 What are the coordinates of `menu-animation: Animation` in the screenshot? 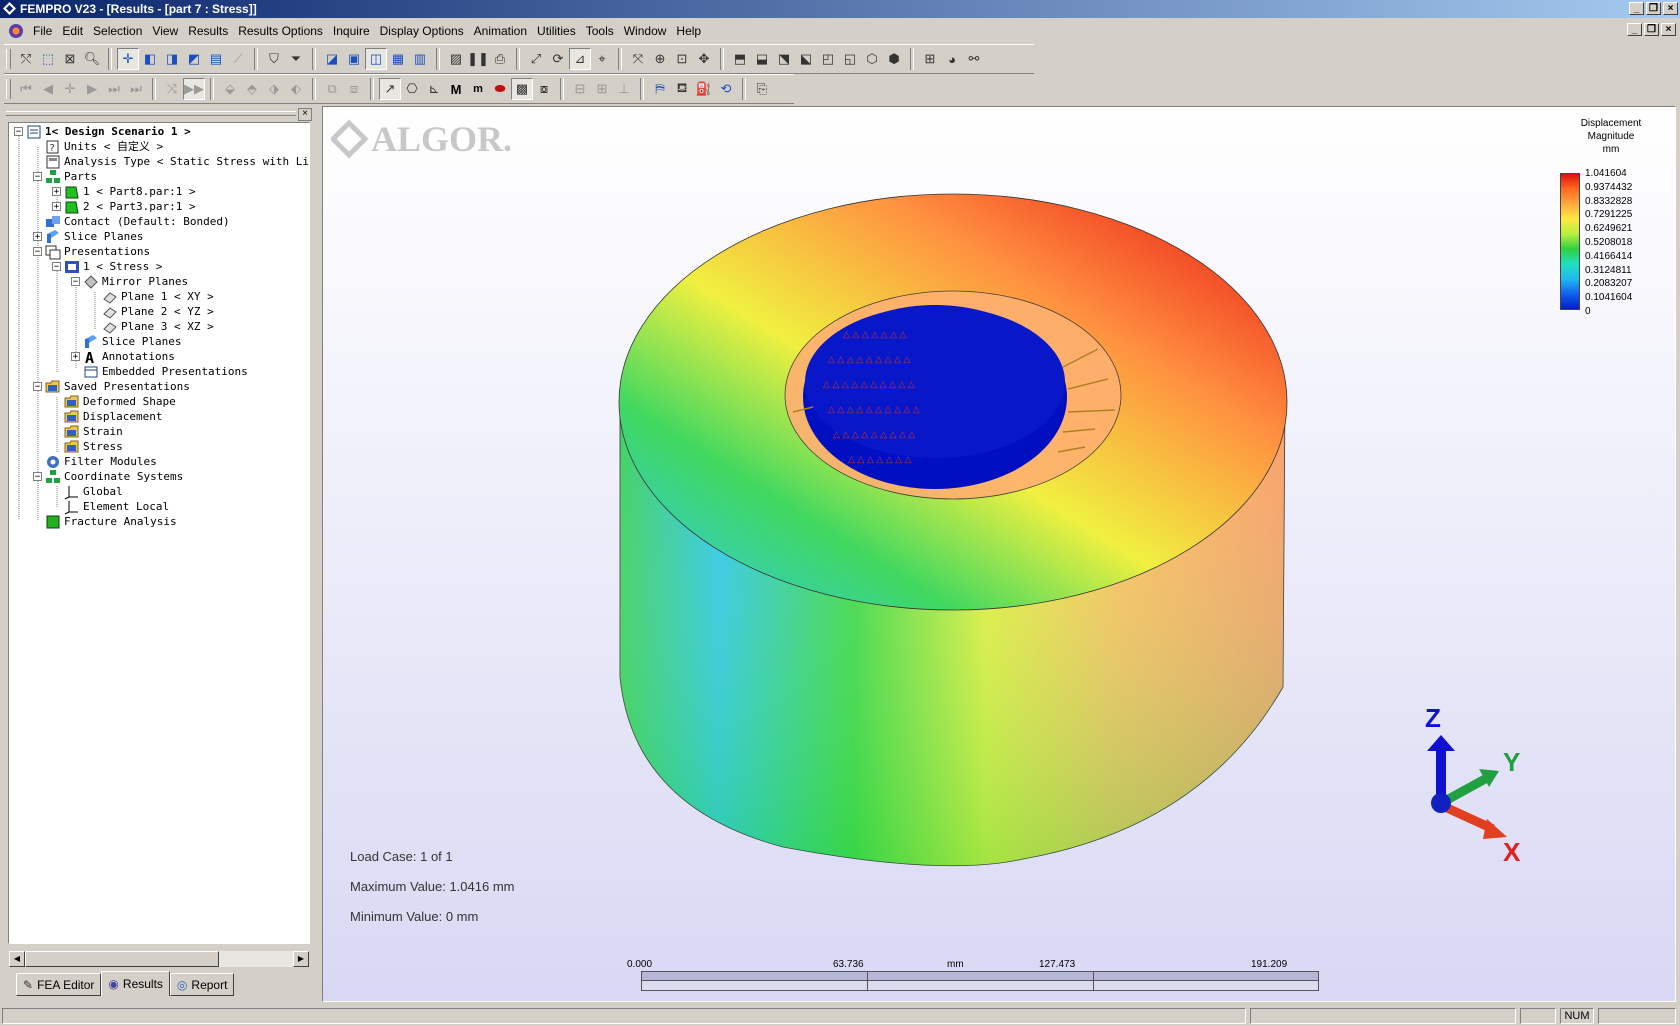 It's located at (500, 31).